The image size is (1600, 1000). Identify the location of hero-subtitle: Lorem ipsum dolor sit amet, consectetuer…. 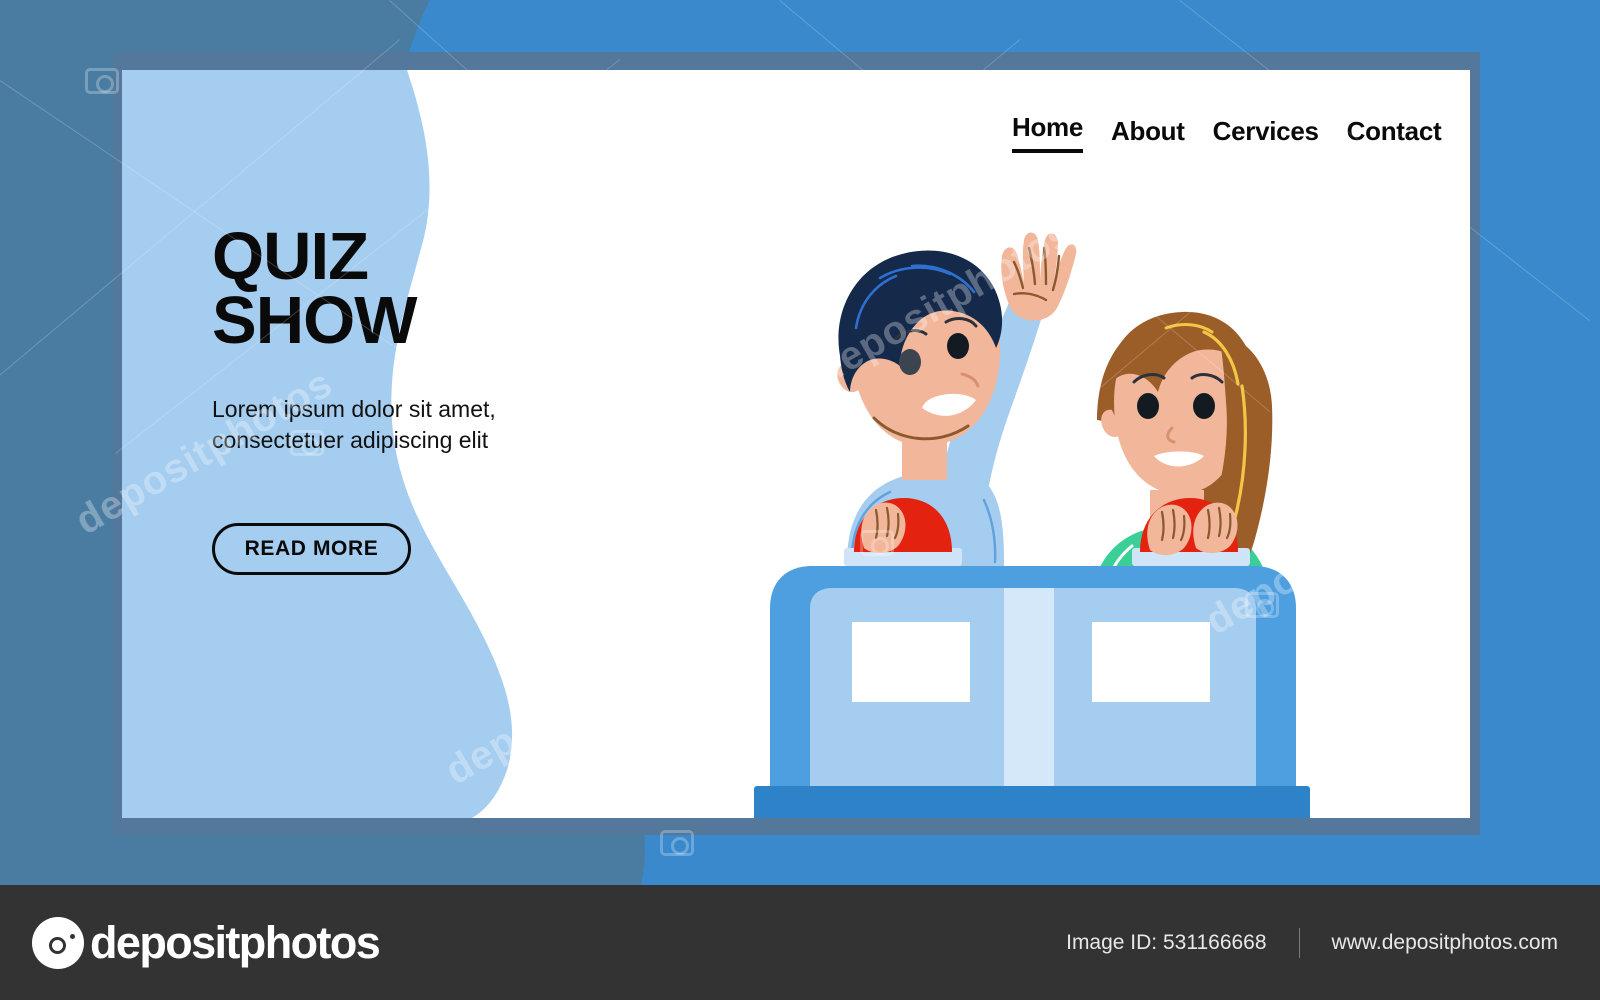
(354, 424).